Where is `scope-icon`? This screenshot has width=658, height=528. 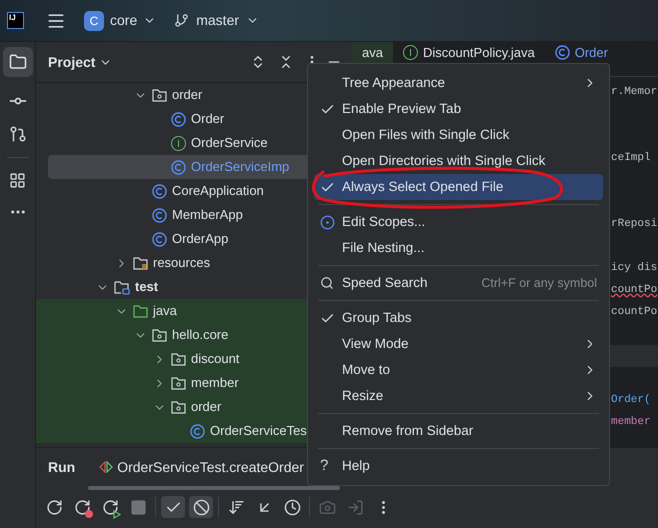
scope-icon is located at coordinates (327, 222).